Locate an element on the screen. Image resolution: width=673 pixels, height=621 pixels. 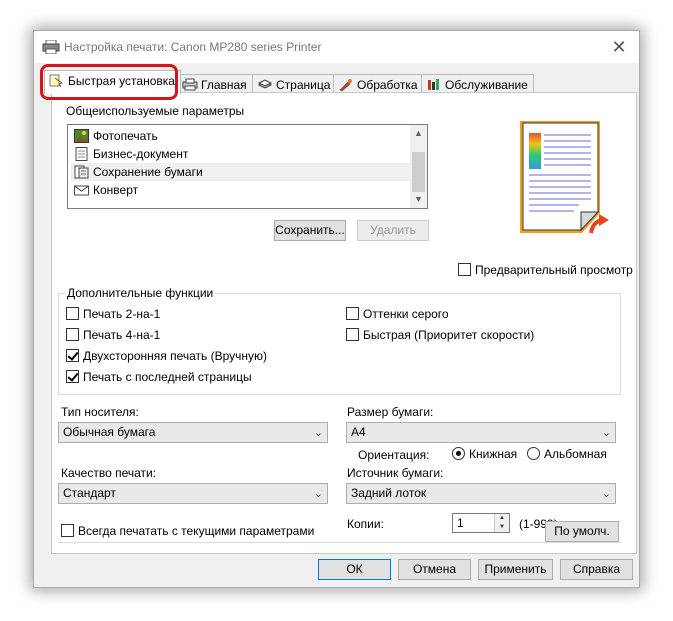
checkbox-label: Предварительный просмотр is located at coordinates (554, 270).